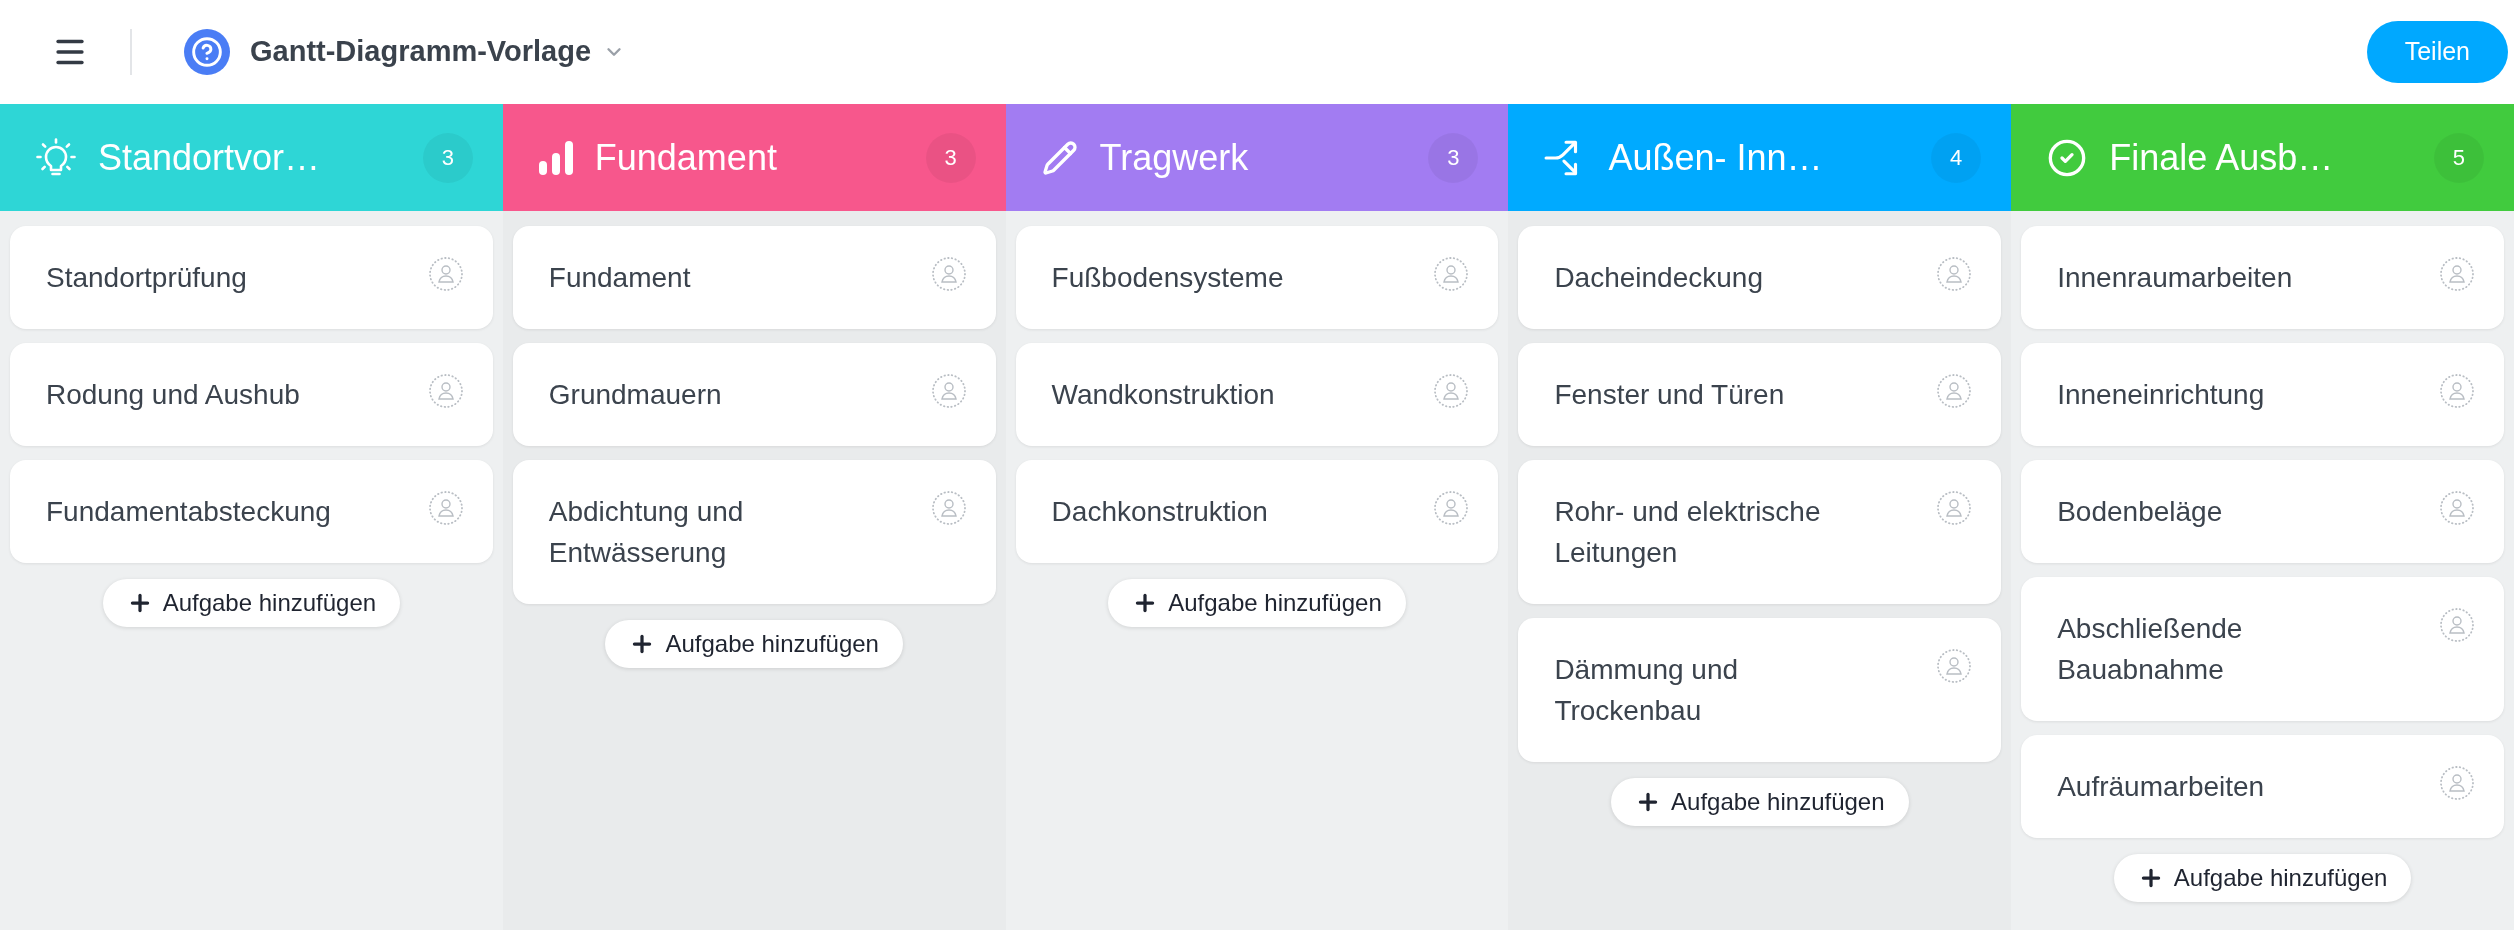  I want to click on pencil-icon, so click(1059, 157).